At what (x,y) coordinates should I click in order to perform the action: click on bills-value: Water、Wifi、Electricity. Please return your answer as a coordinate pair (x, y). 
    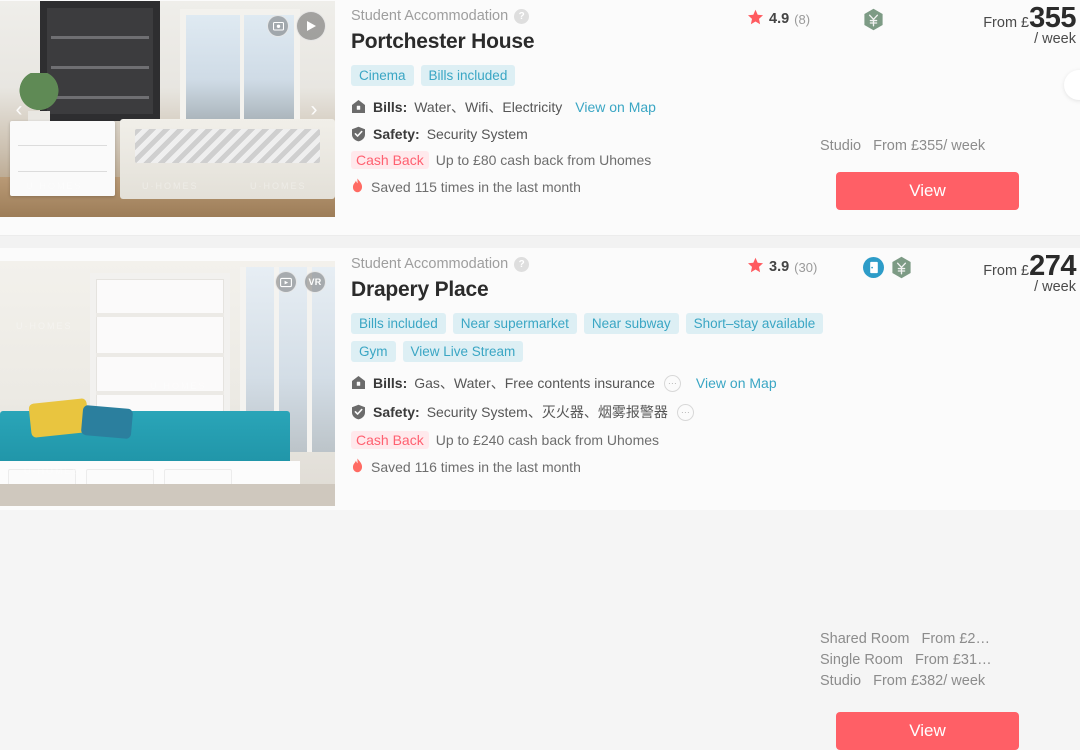
    Looking at the image, I should click on (488, 107).